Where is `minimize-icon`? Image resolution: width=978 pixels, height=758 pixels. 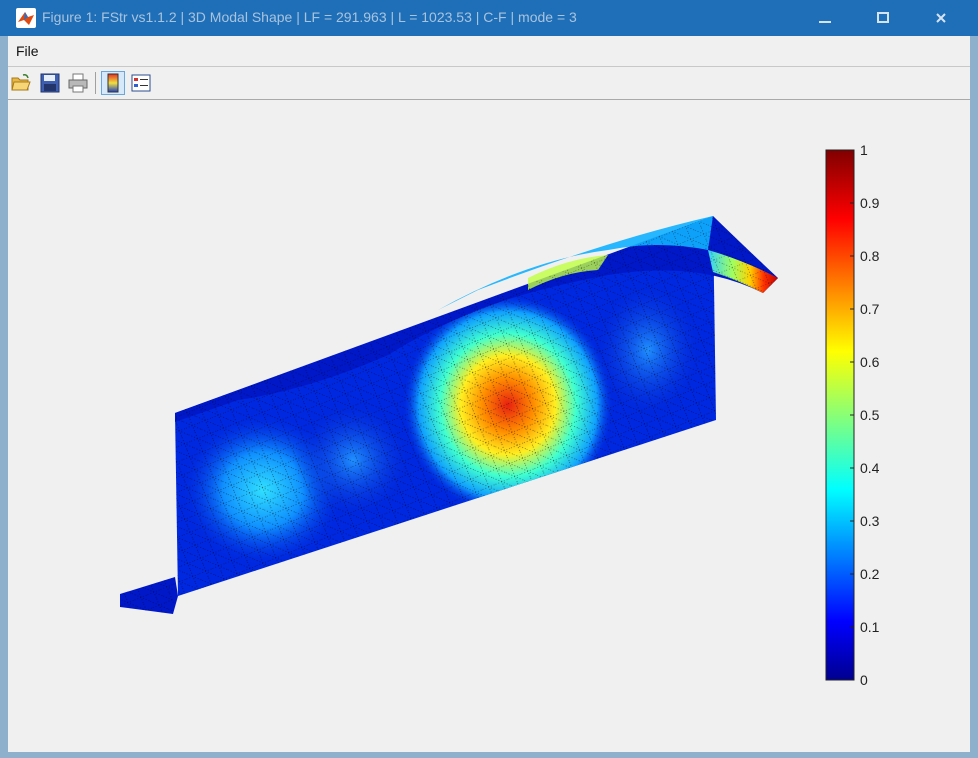
minimize-icon is located at coordinates (825, 22).